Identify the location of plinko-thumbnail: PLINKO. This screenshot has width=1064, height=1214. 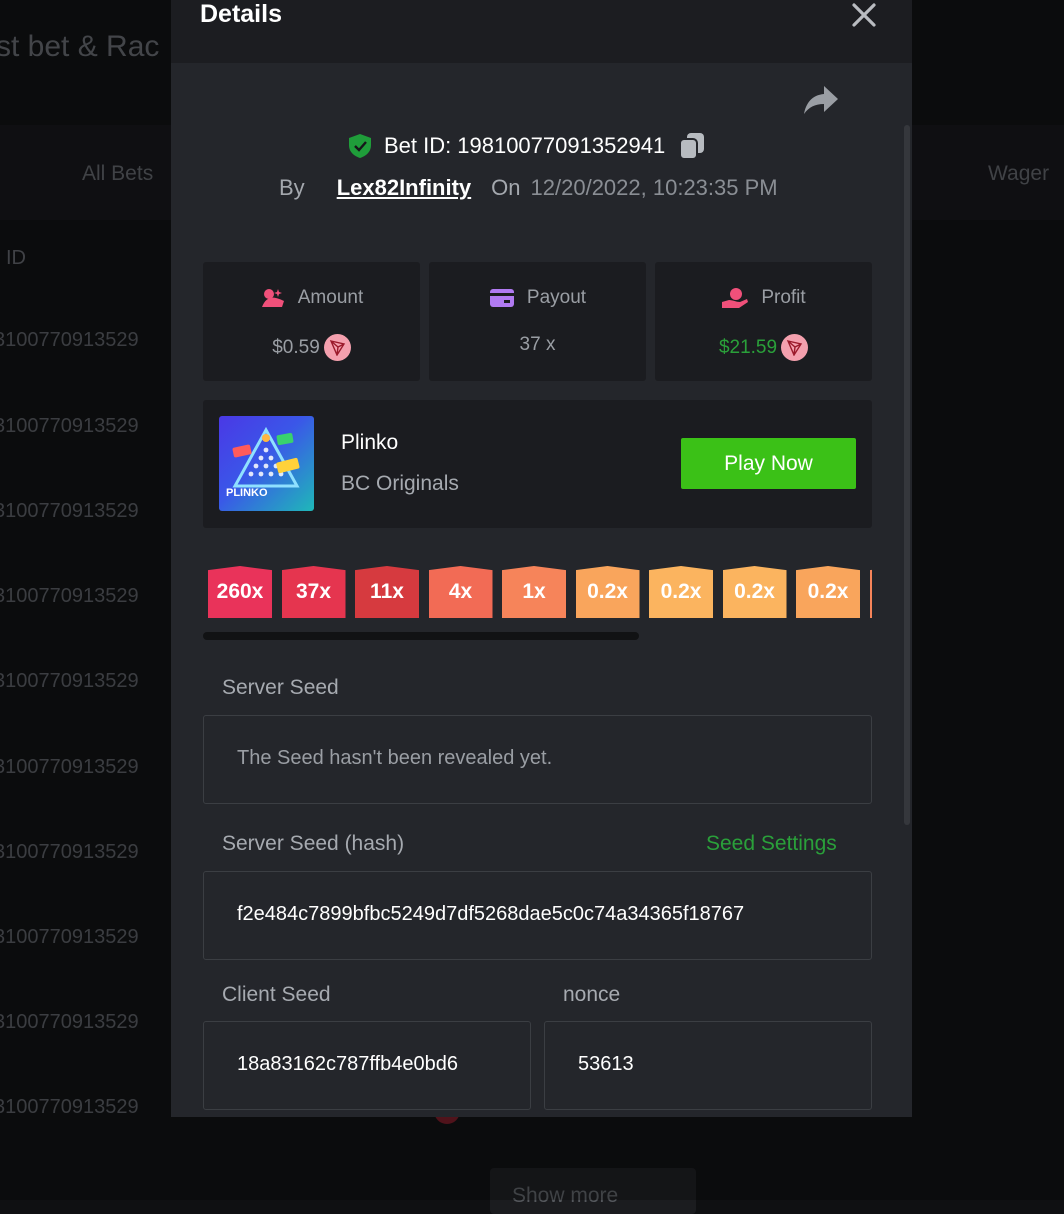
(266, 463).